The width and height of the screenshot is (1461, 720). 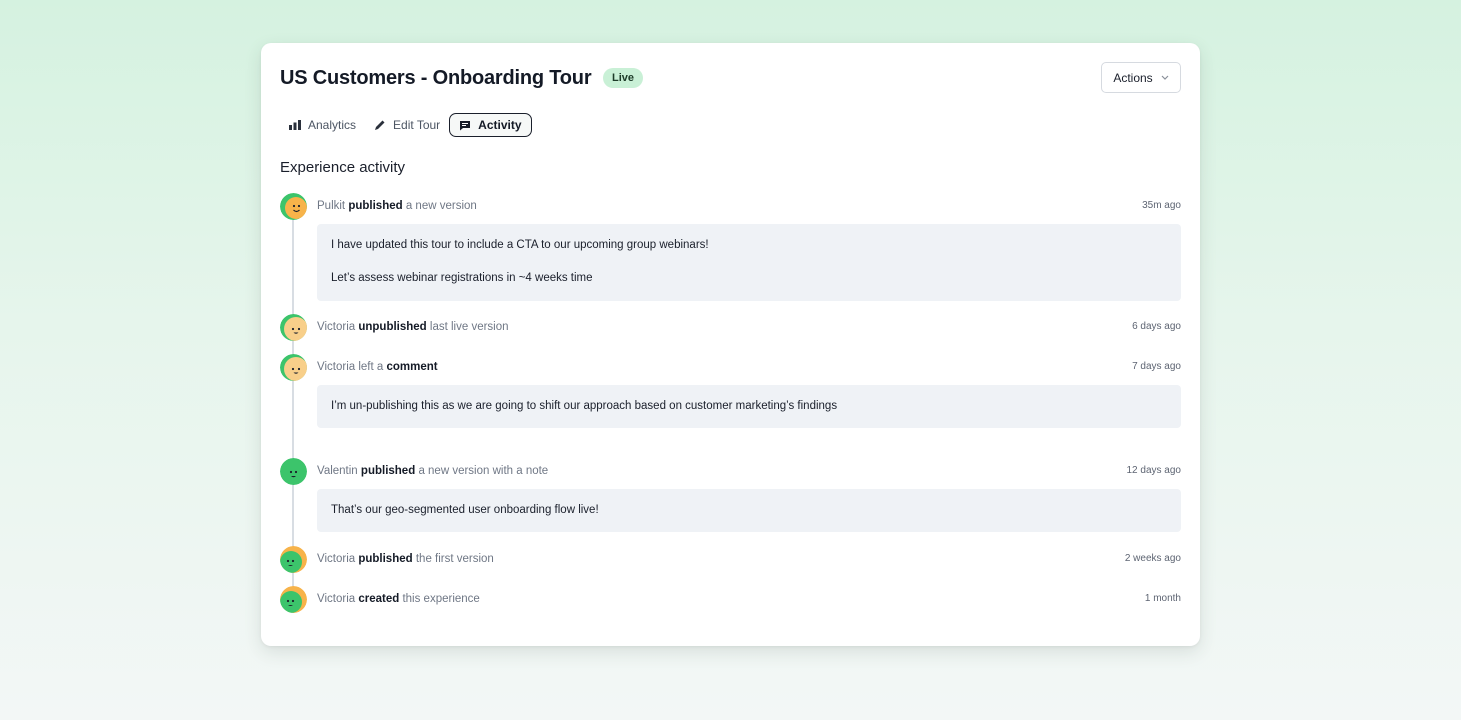 What do you see at coordinates (379, 599) in the screenshot?
I see `activity-action: created` at bounding box center [379, 599].